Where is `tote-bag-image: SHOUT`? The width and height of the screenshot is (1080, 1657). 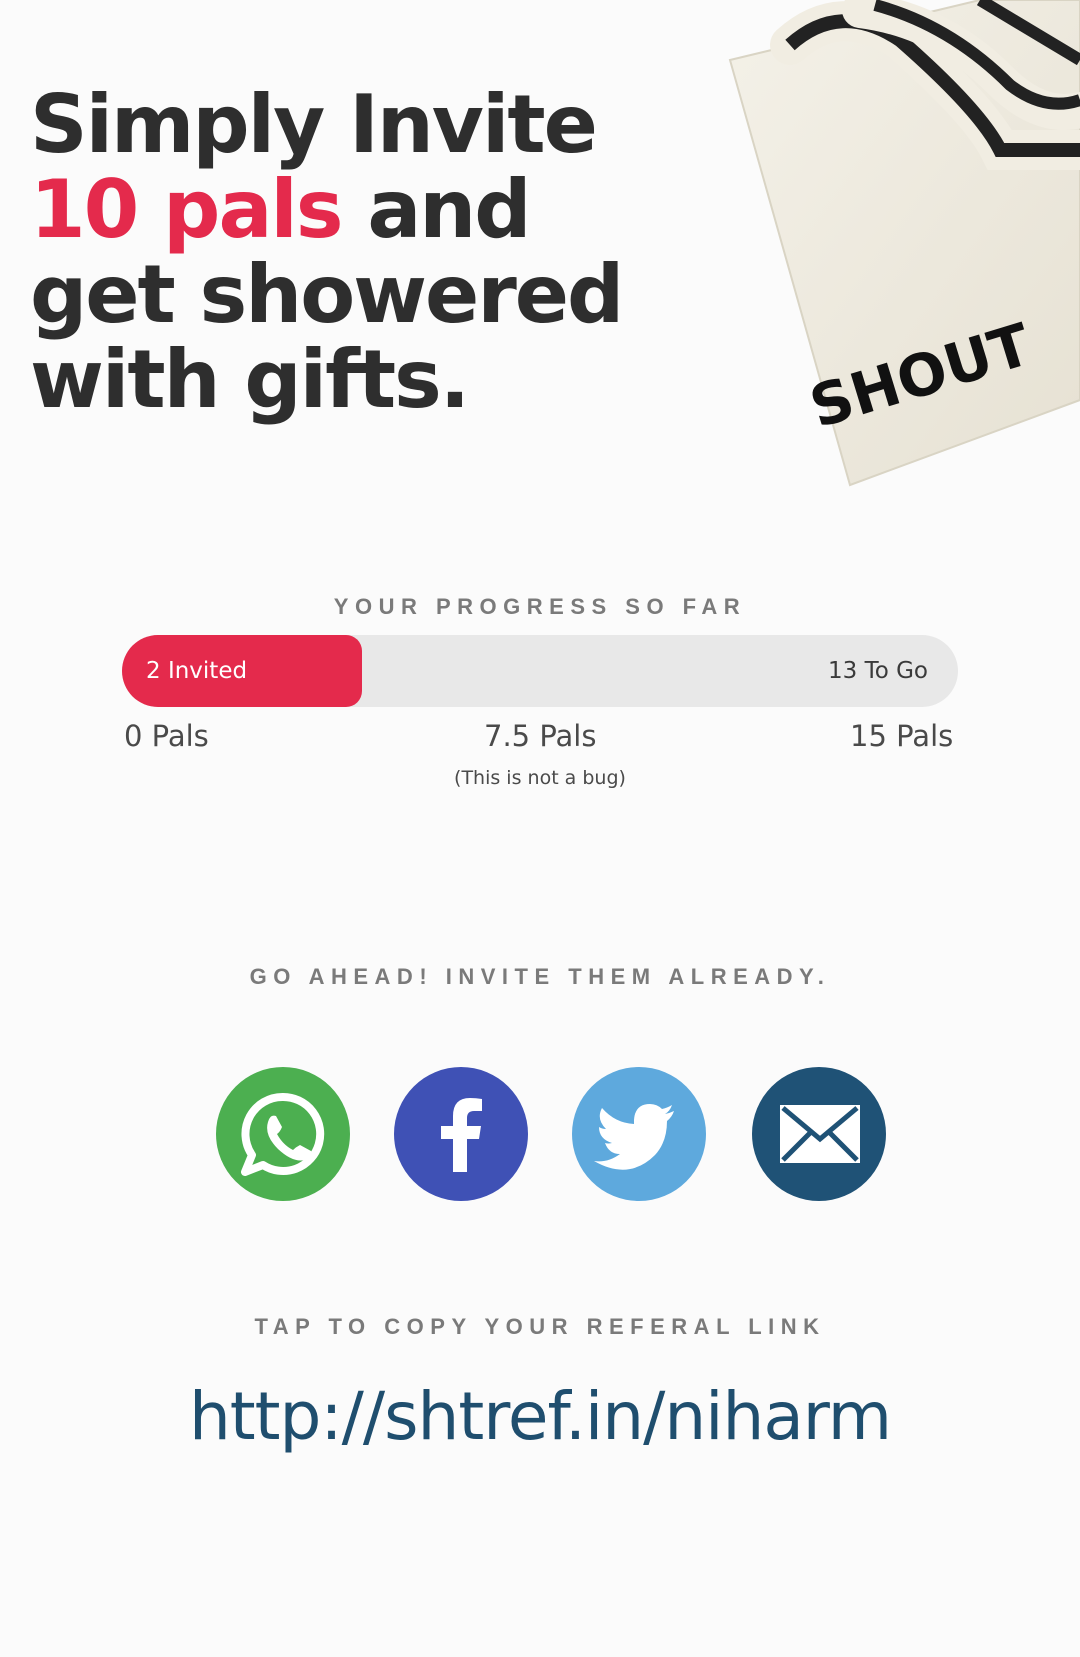 tote-bag-image: SHOUT is located at coordinates (904, 243).